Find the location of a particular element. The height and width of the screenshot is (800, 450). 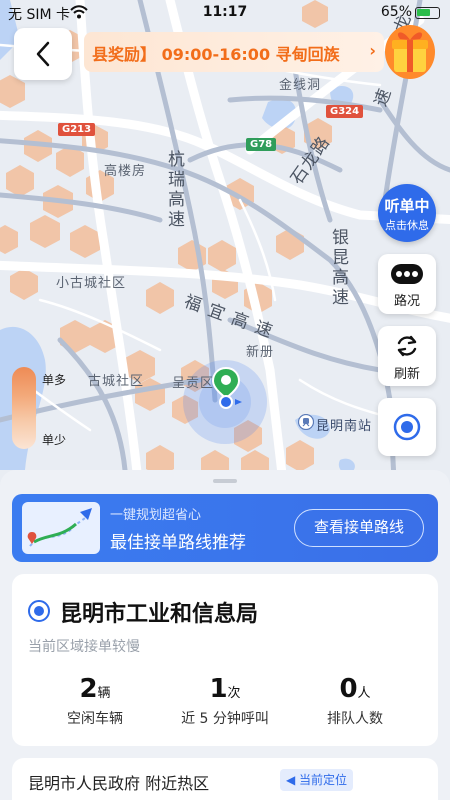

route-title: 最佳接单路线推荐 is located at coordinates (178, 543).